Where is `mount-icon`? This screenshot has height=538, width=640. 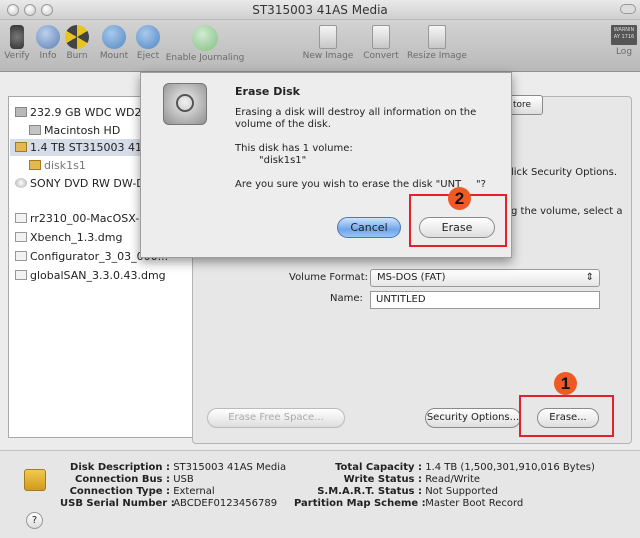 mount-icon is located at coordinates (114, 37).